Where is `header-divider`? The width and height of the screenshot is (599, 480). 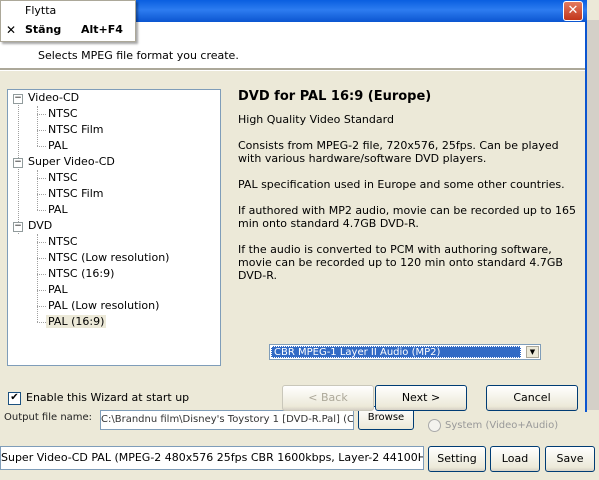
header-divider is located at coordinates (292, 69).